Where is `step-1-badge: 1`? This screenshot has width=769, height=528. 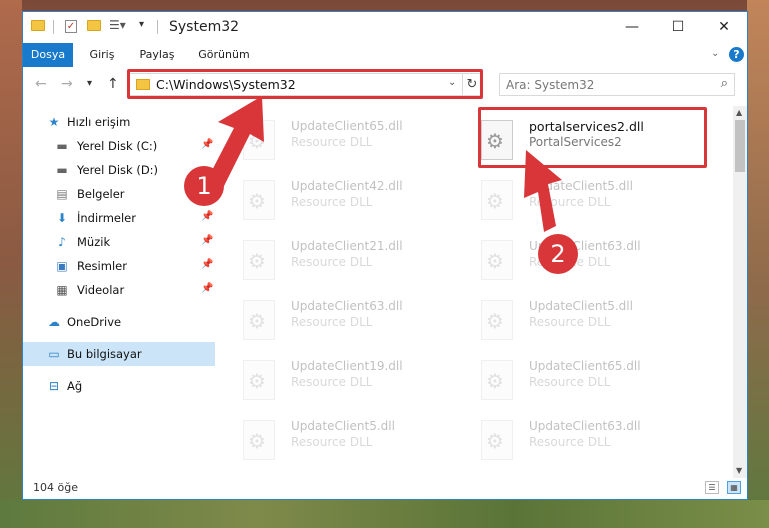 step-1-badge: 1 is located at coordinates (204, 186).